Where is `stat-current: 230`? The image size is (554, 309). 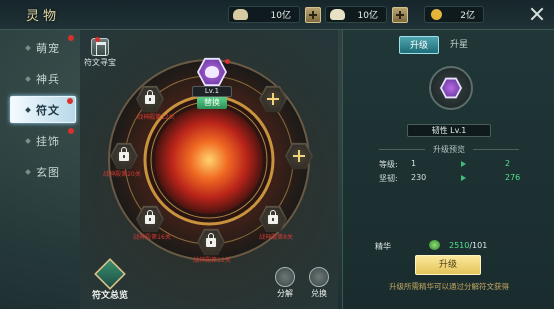
stat-current: 230 is located at coordinates (419, 177).